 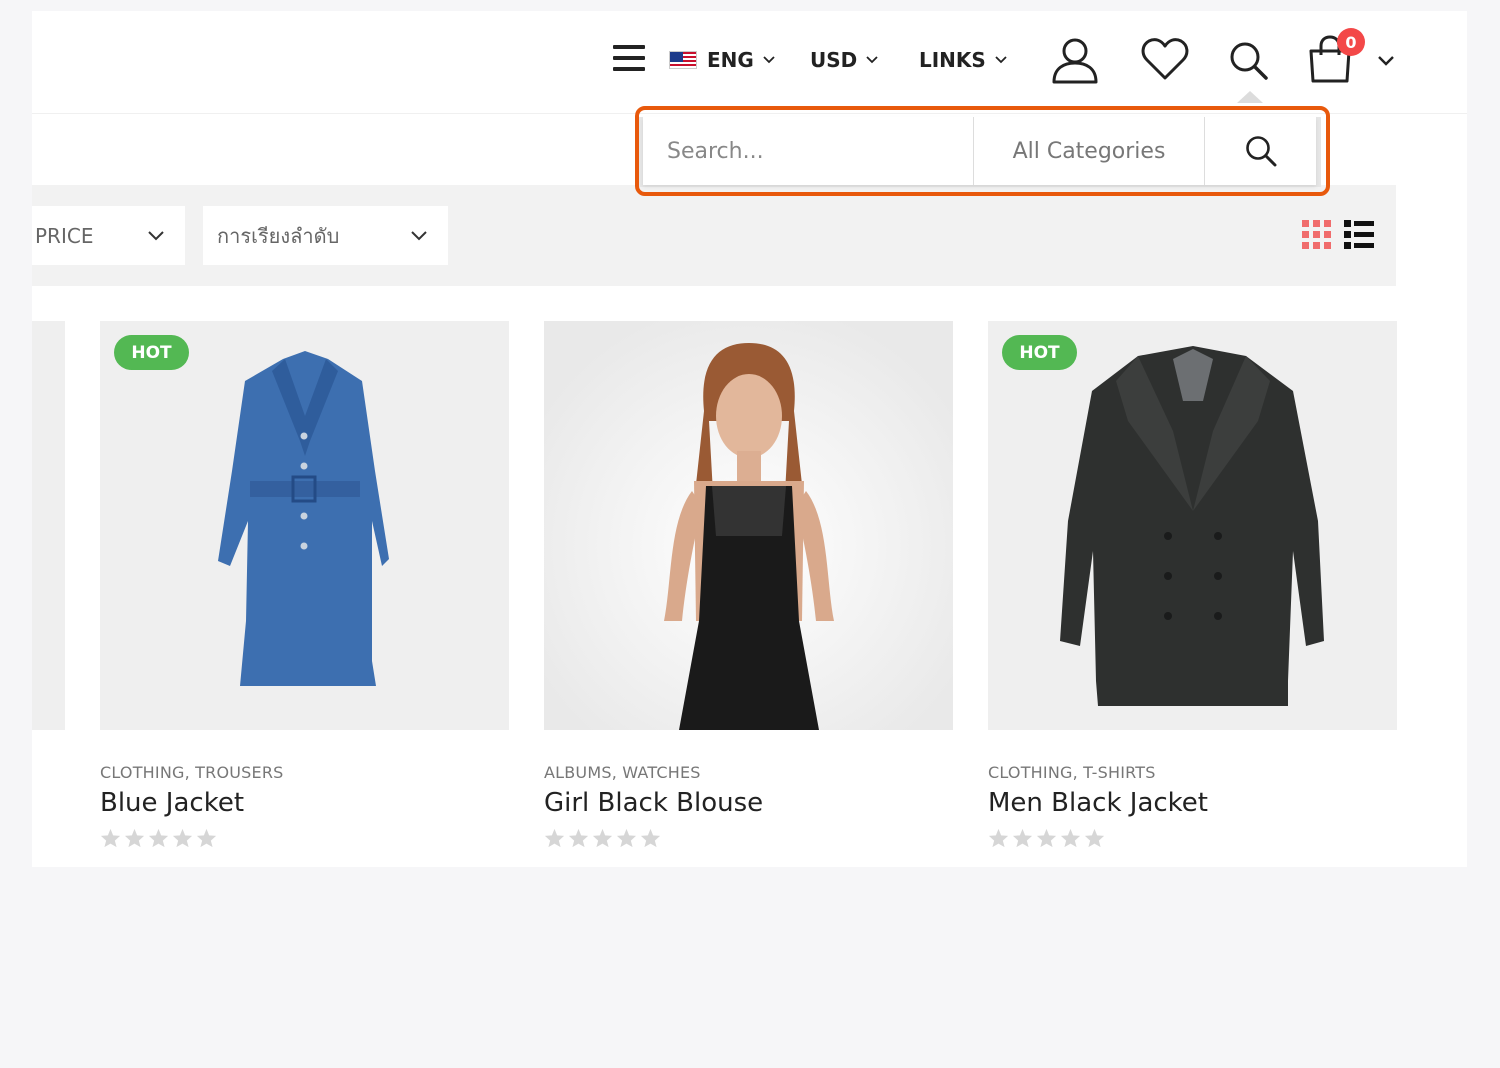 I want to click on grid-view-icon, so click(x=1317, y=235).